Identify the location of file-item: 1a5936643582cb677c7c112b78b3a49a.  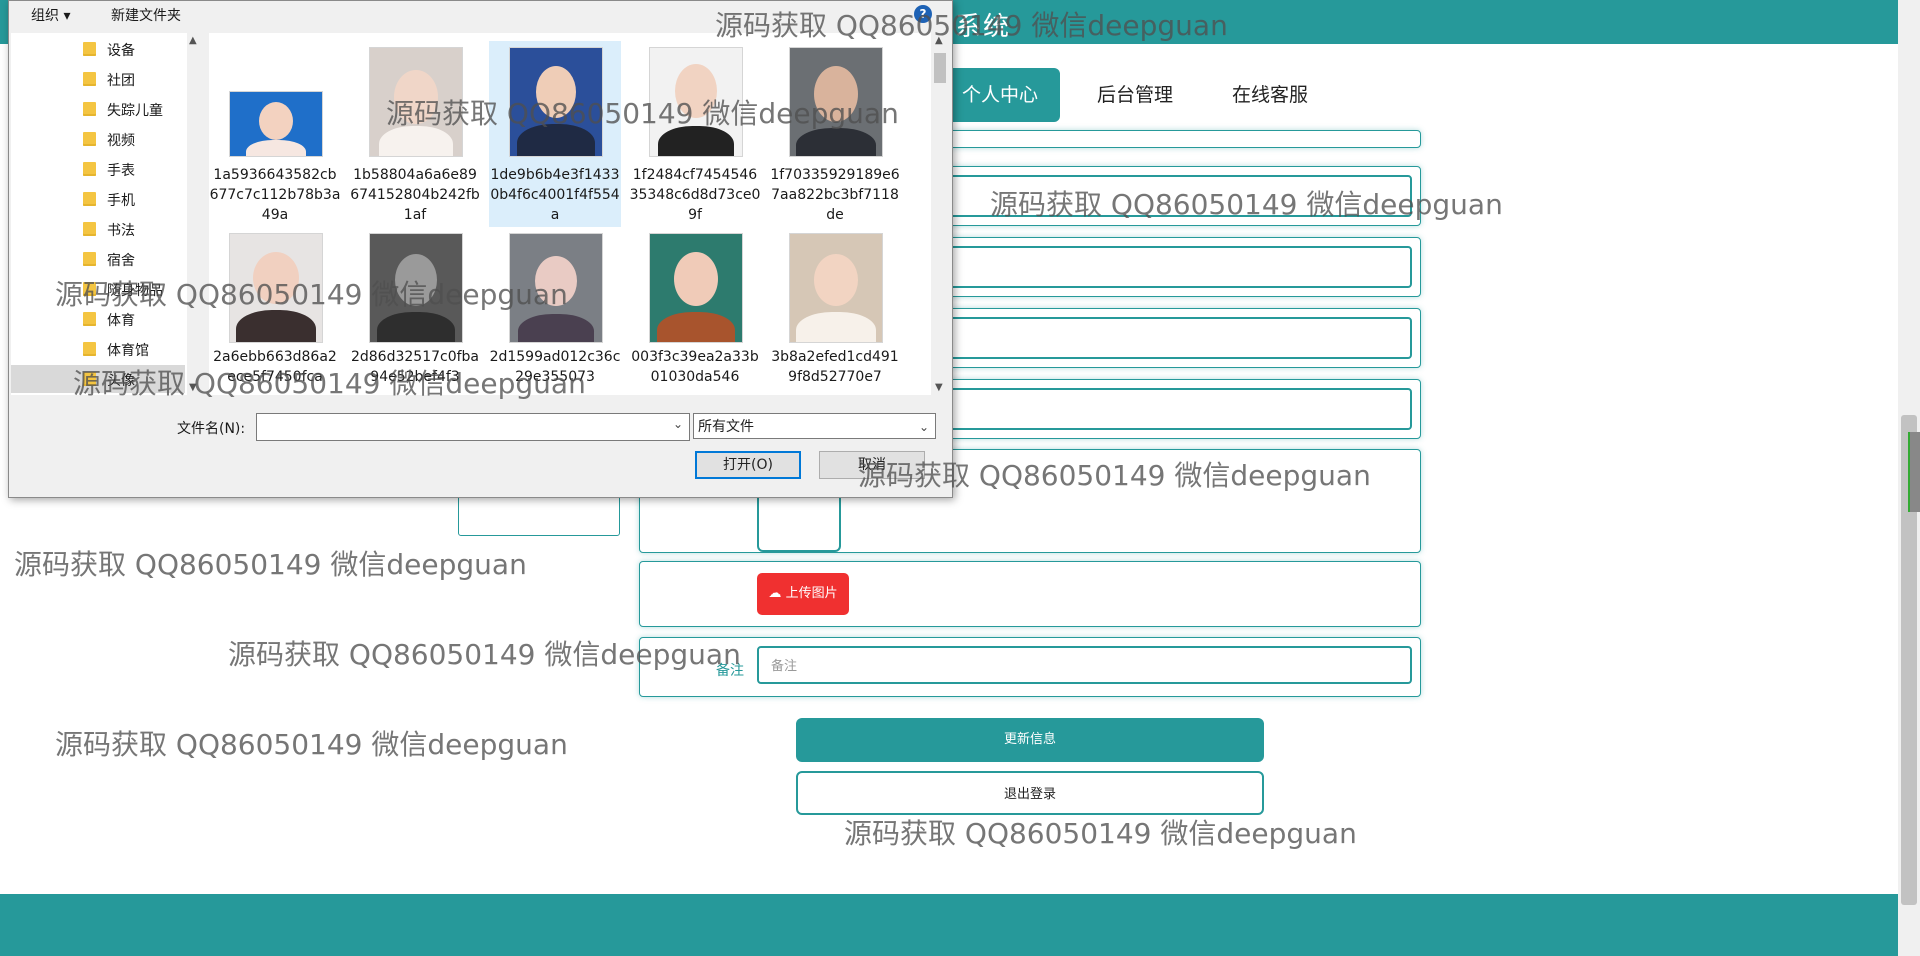
(275, 134).